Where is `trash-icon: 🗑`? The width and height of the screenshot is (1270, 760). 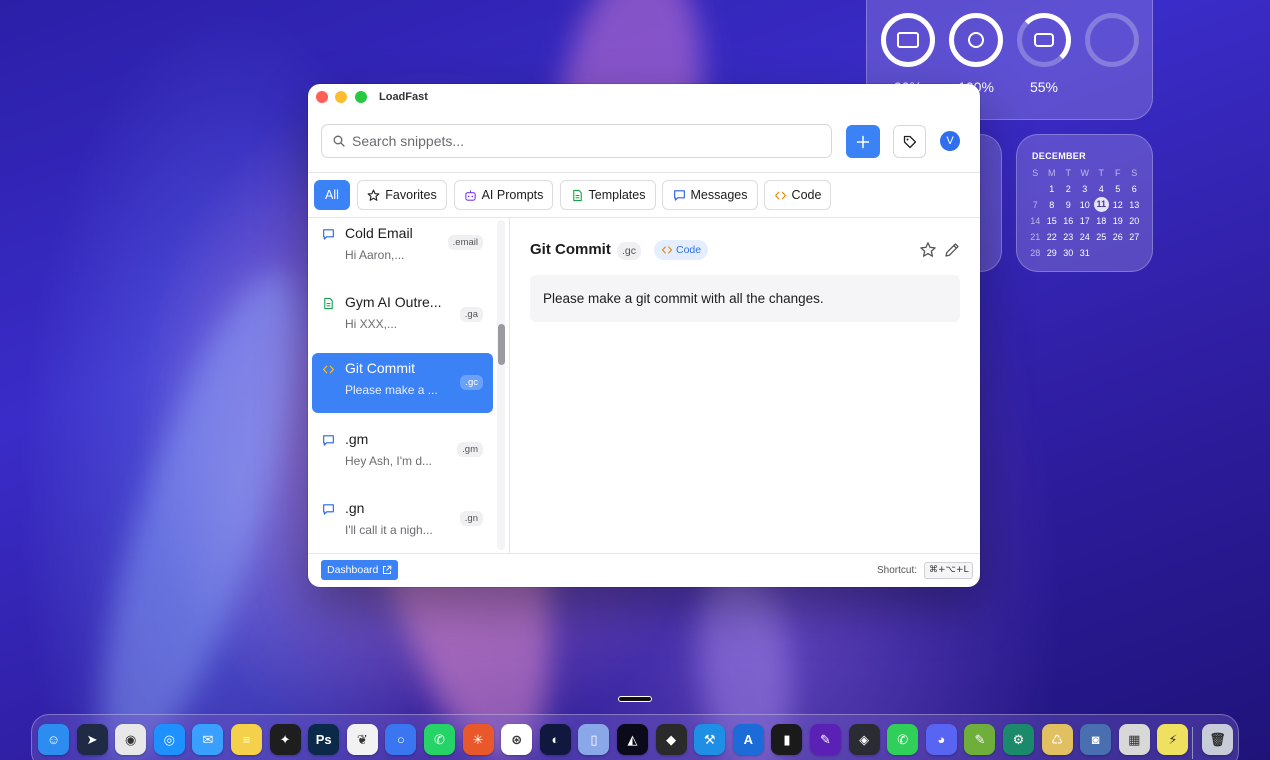 trash-icon: 🗑 is located at coordinates (1217, 739).